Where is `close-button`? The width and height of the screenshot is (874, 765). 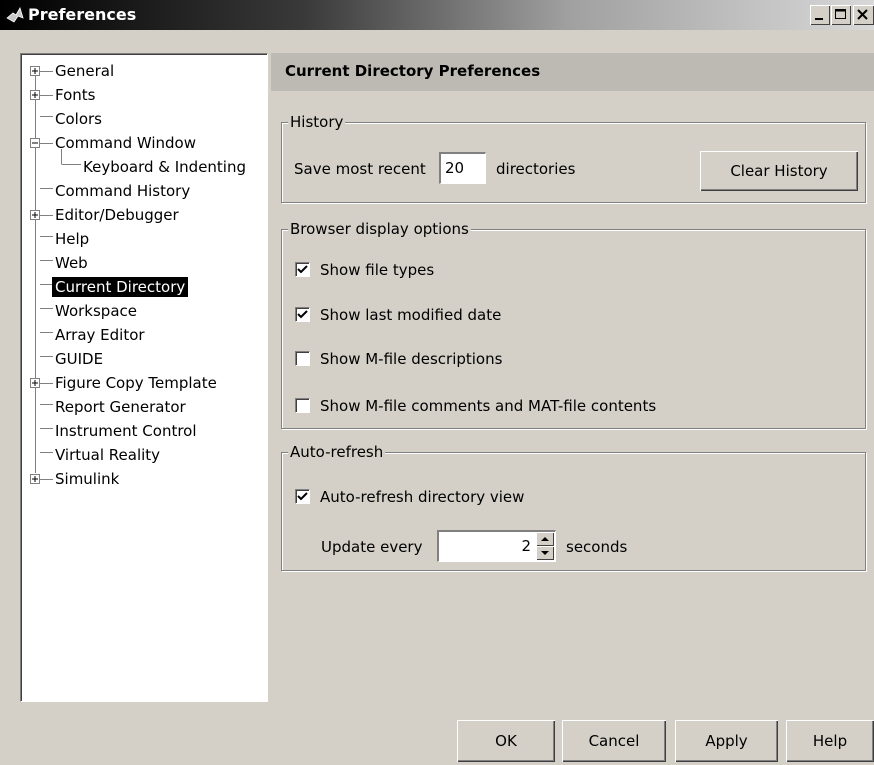 close-button is located at coordinates (863, 15).